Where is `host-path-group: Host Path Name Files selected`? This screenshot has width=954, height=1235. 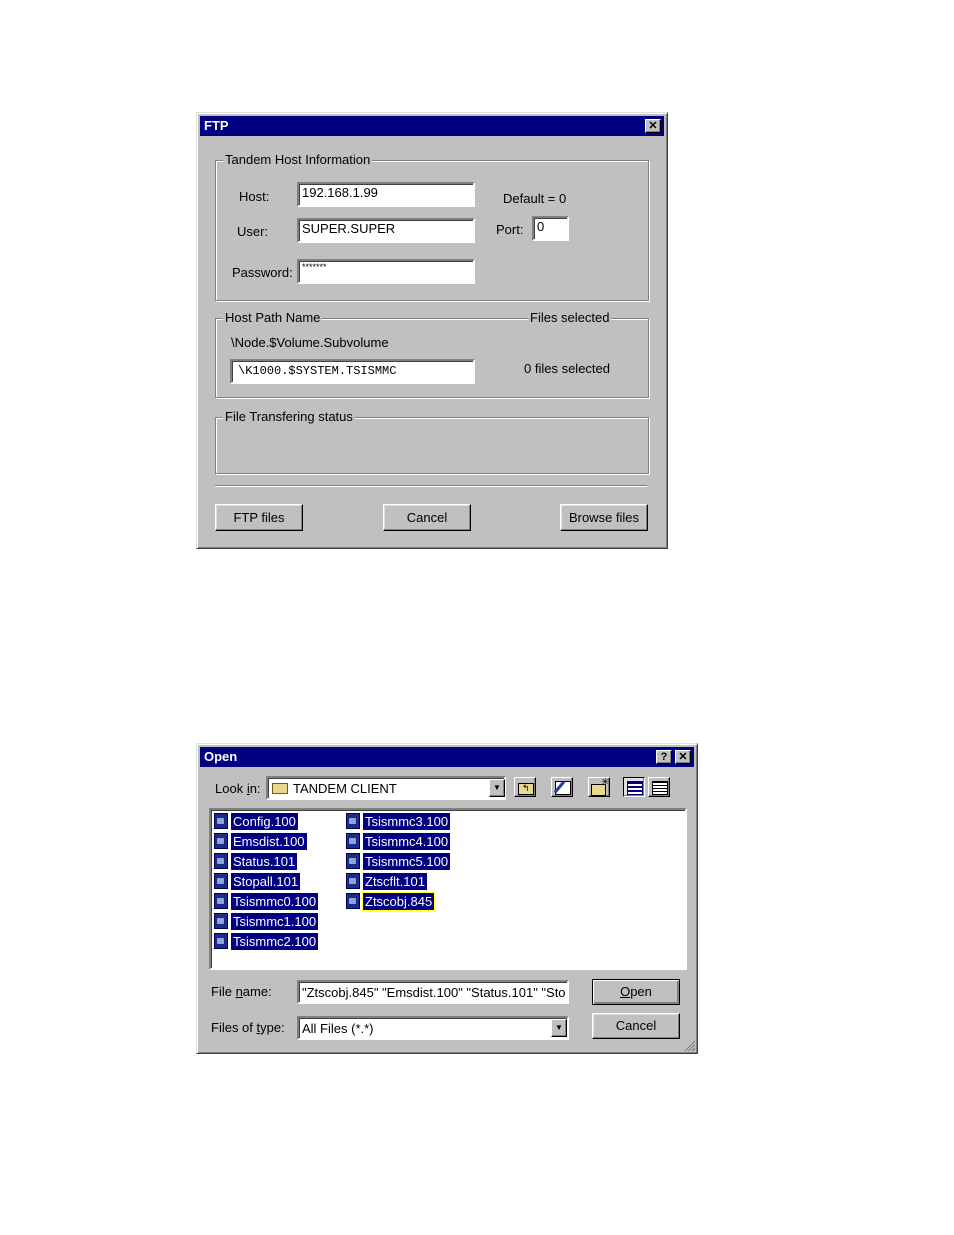 host-path-group: Host Path Name Files selected is located at coordinates (432, 354).